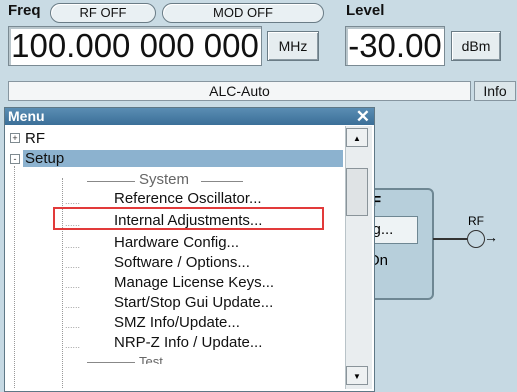 This screenshot has height=392, width=517. What do you see at coordinates (189, 116) in the screenshot?
I see `menu-title-bar: Menu` at bounding box center [189, 116].